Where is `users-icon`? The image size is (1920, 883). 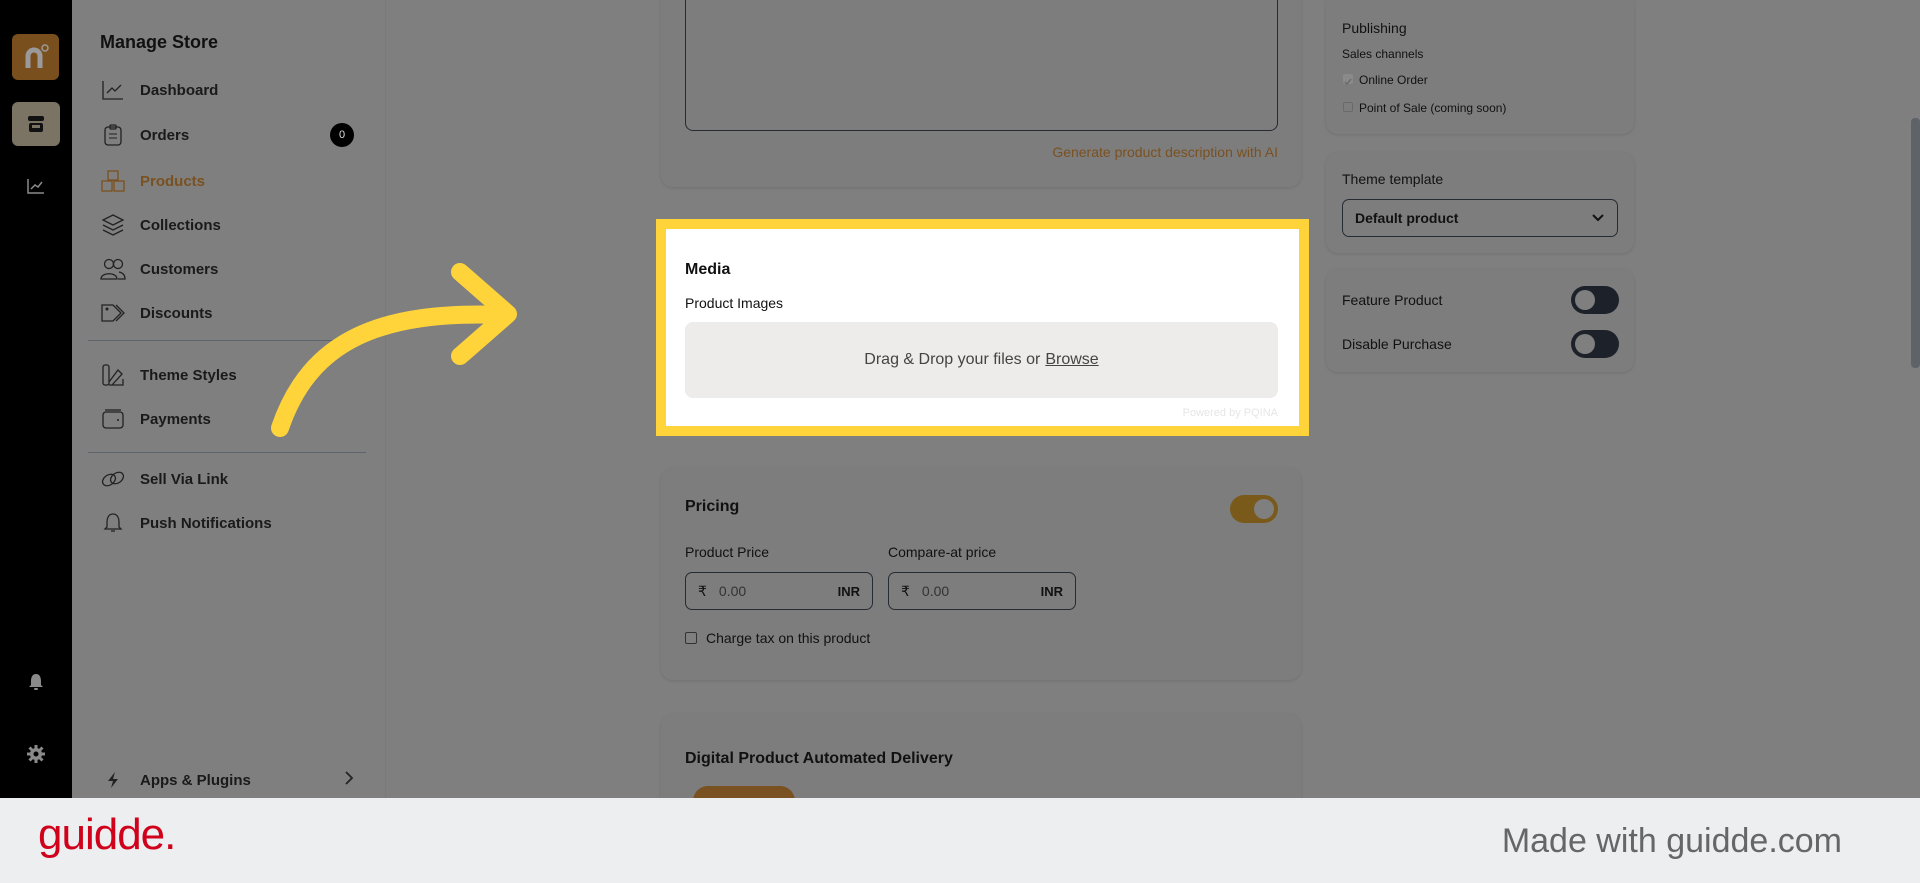
users-icon is located at coordinates (113, 269).